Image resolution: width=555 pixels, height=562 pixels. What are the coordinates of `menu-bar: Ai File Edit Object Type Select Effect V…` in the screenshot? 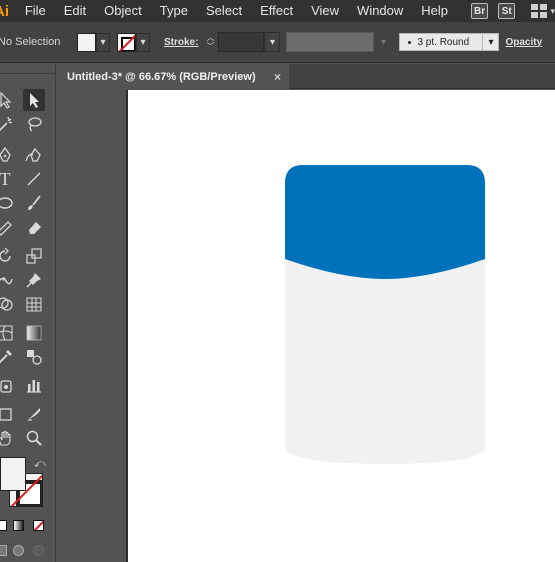 It's located at (277, 11).